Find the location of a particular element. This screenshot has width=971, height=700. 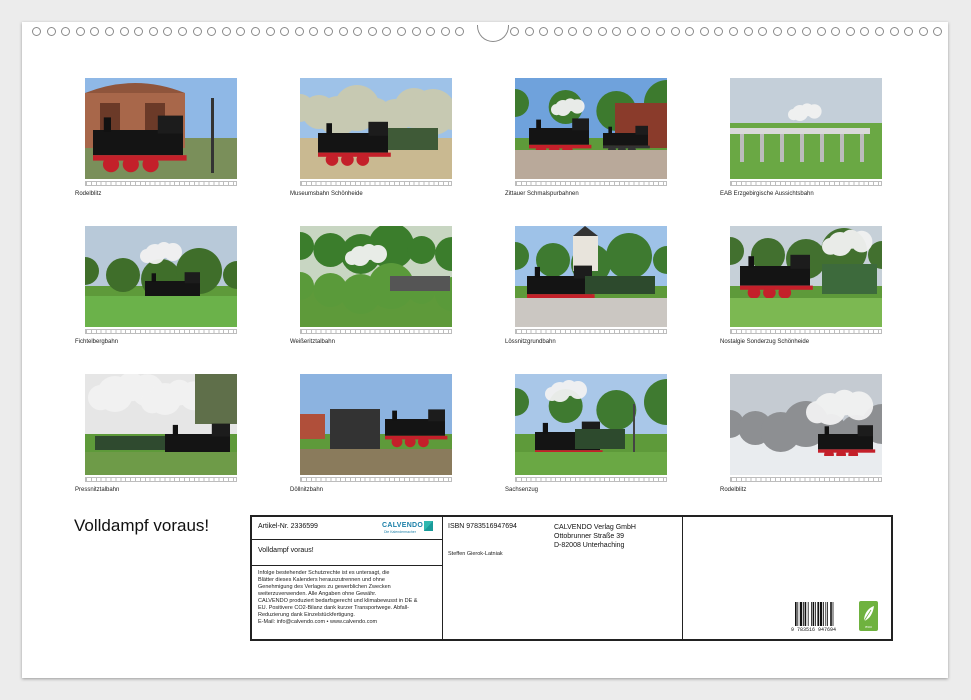

isbn: ISBN 9783516947694 is located at coordinates (482, 526).